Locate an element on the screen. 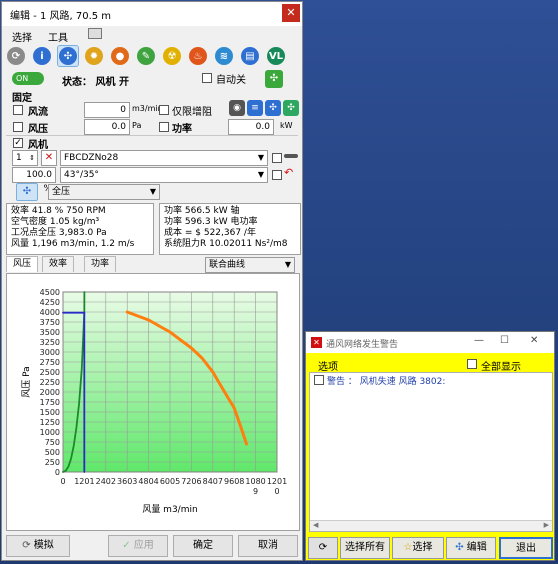  apply-button: ✓ 应用 is located at coordinates (138, 546).